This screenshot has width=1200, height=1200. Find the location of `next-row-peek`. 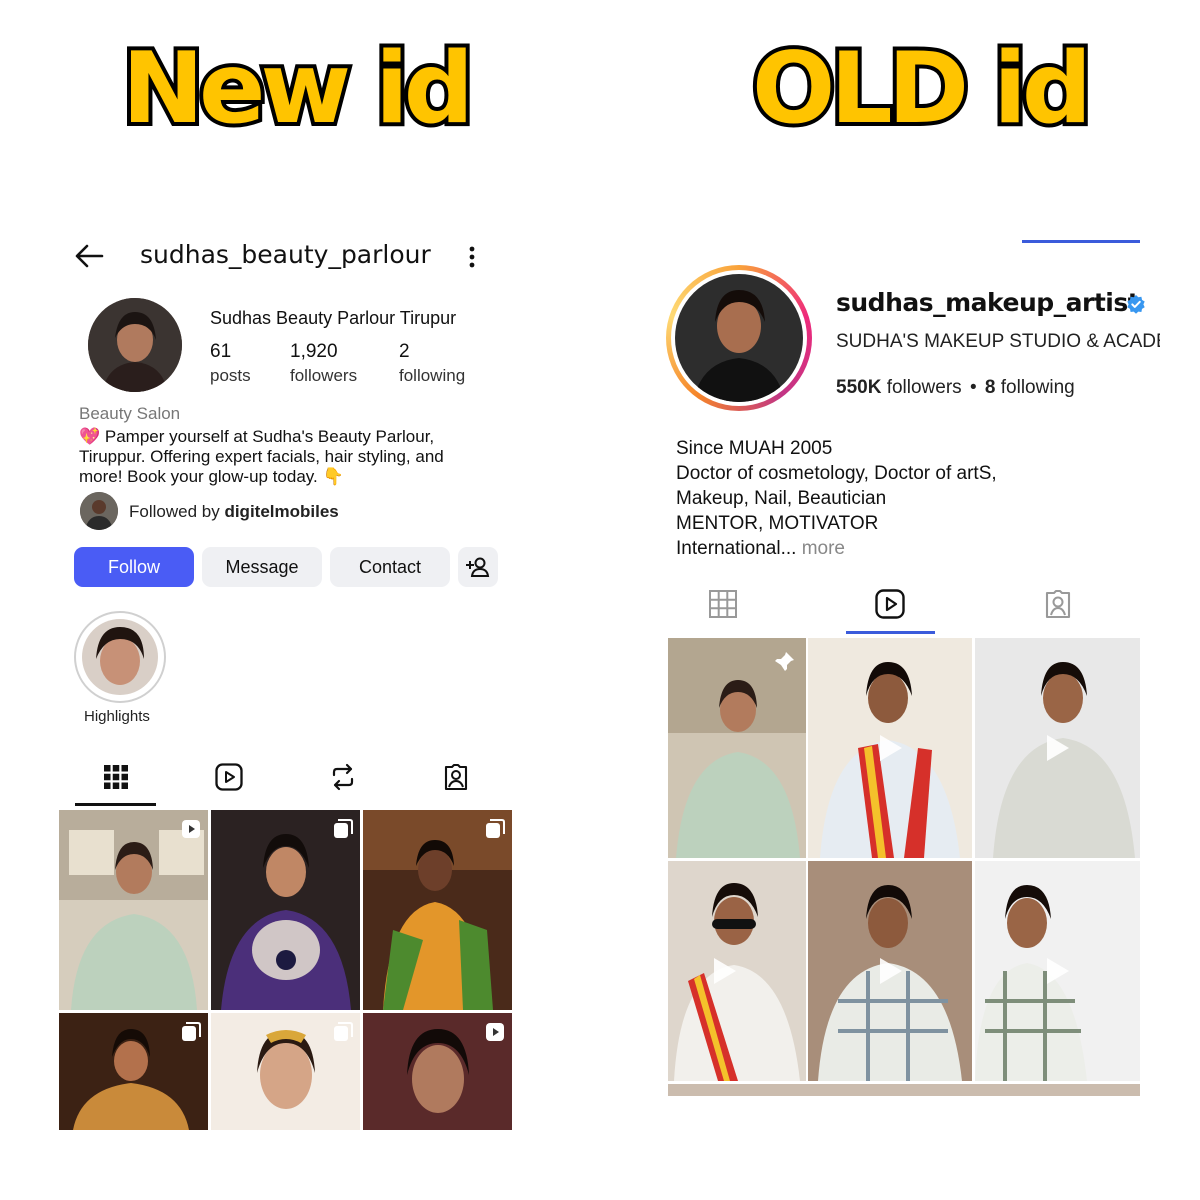

next-row-peek is located at coordinates (904, 1090).